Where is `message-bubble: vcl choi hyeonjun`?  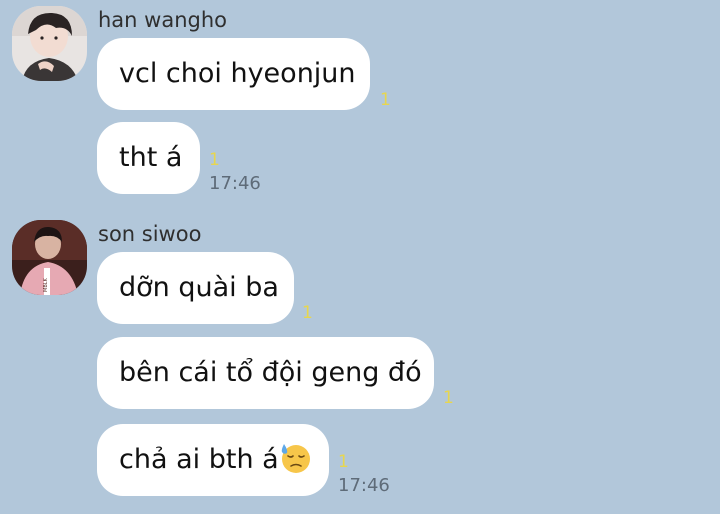 message-bubble: vcl choi hyeonjun is located at coordinates (233, 74).